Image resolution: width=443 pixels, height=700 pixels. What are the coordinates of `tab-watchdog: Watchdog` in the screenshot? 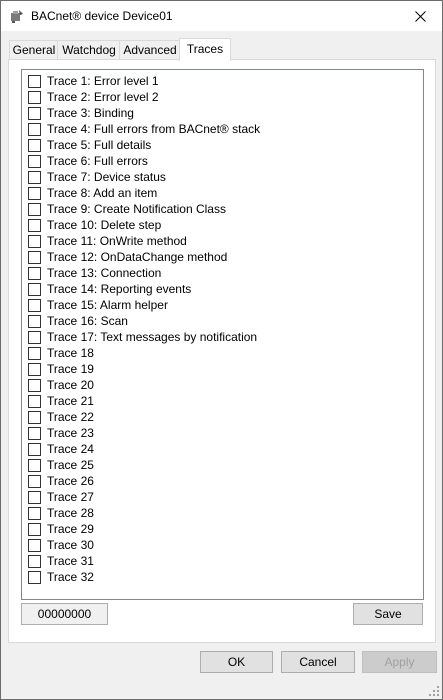 It's located at (89, 50).